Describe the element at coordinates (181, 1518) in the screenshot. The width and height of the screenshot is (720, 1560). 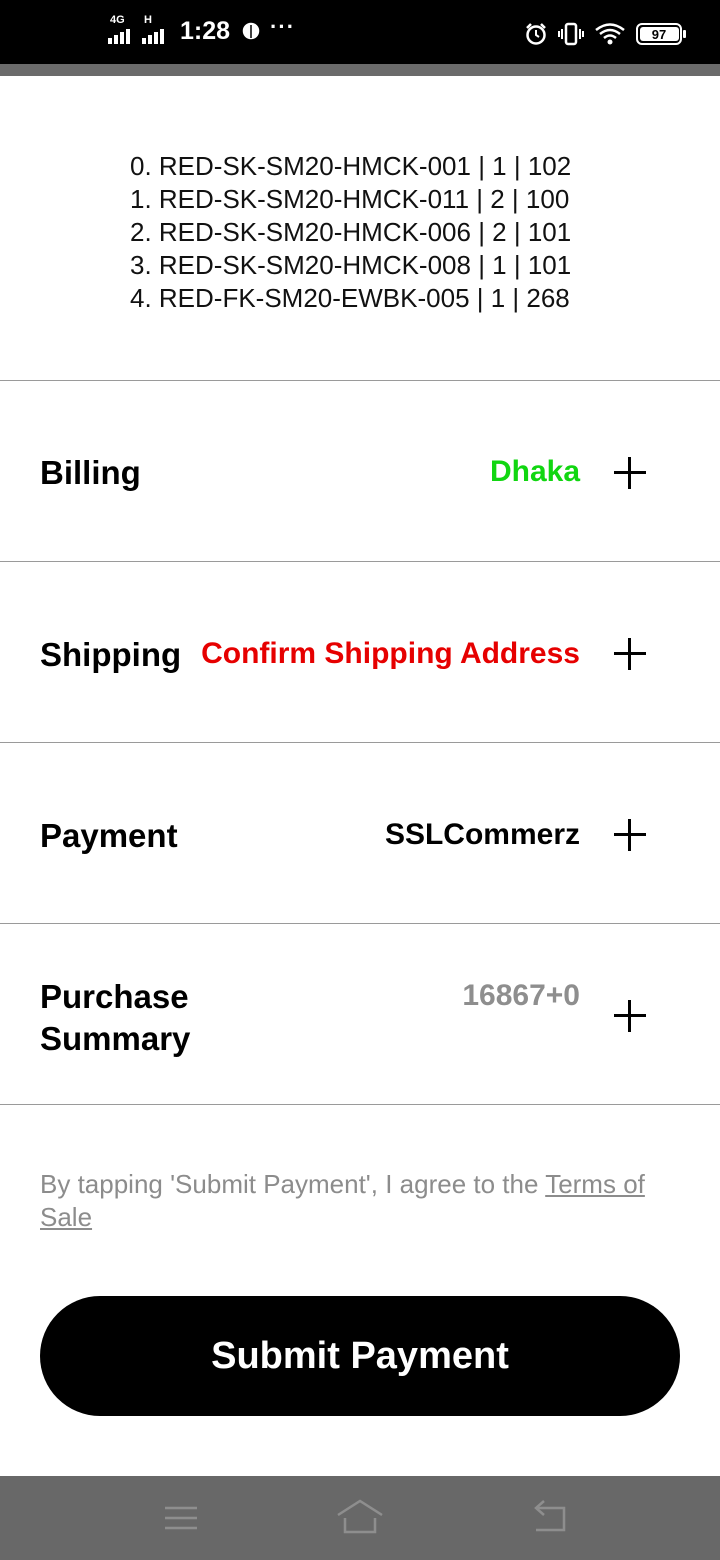
I see `menu-icon` at that location.